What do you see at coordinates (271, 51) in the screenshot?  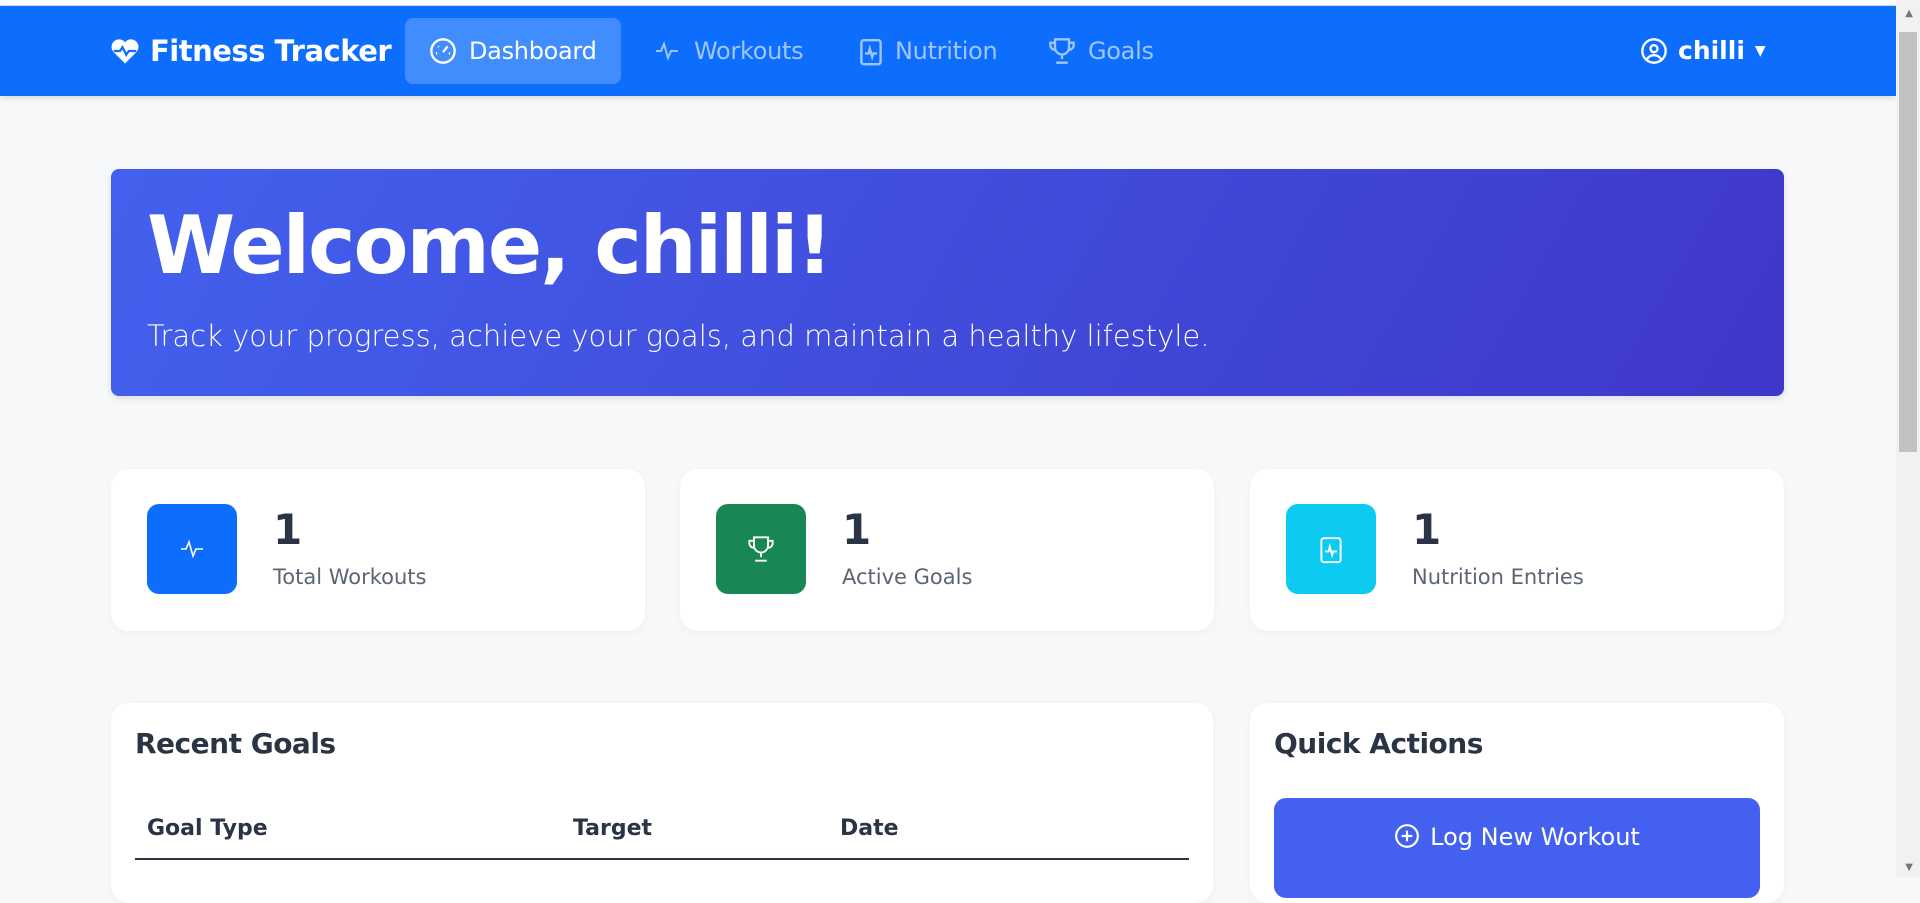 I see `brand-name: Fitness Tracker` at bounding box center [271, 51].